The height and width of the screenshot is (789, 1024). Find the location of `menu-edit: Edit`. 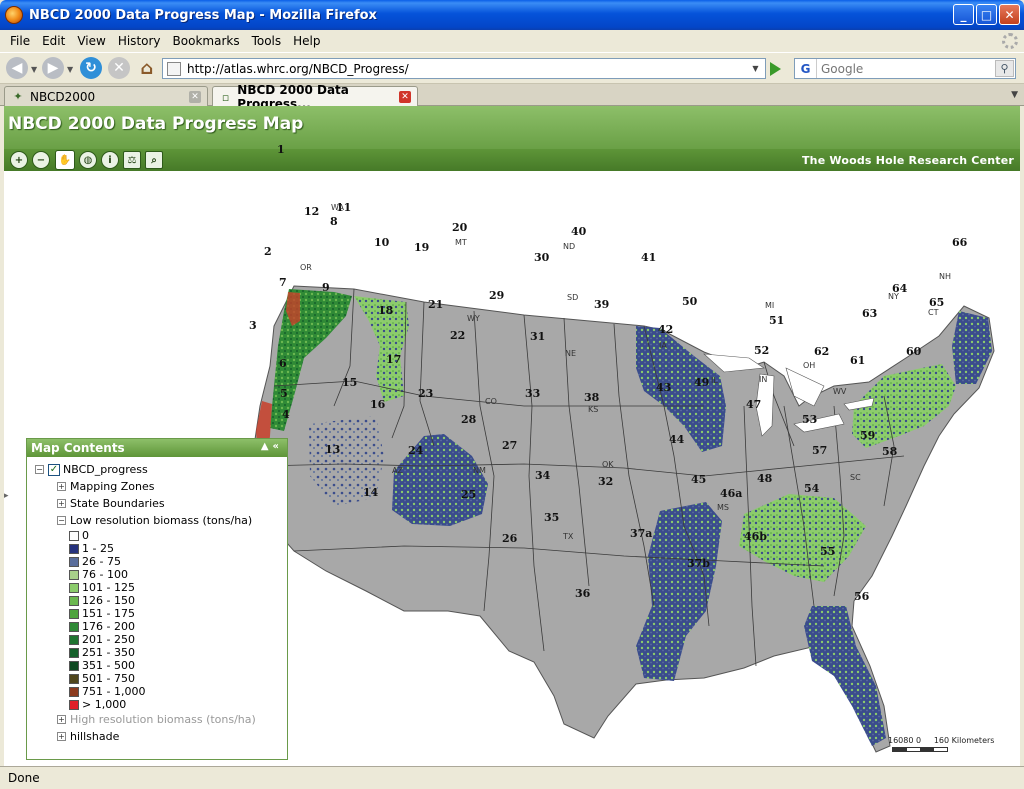

menu-edit: Edit is located at coordinates (53, 41).